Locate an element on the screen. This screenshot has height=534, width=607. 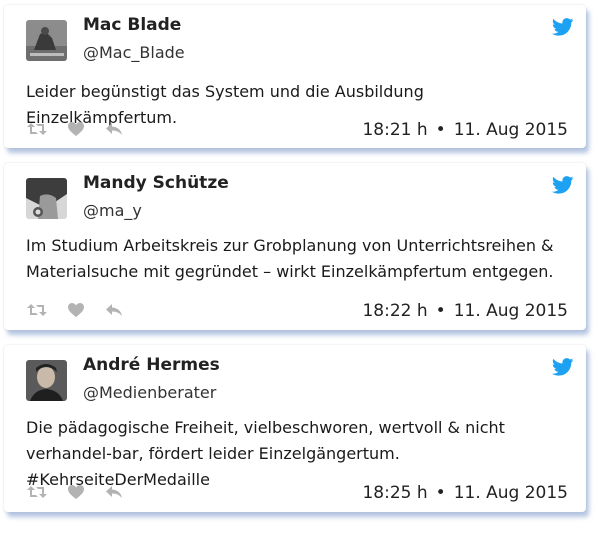
tweet-timestamp: 18:22 h • 11. Aug 2015 is located at coordinates (465, 311).